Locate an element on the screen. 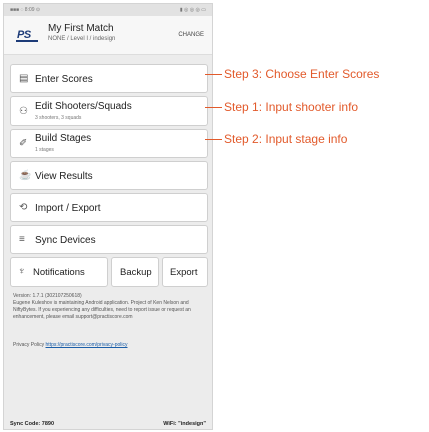 This screenshot has width=429, height=432. step2-annotation: Step 2: Input stage info is located at coordinates (286, 139).